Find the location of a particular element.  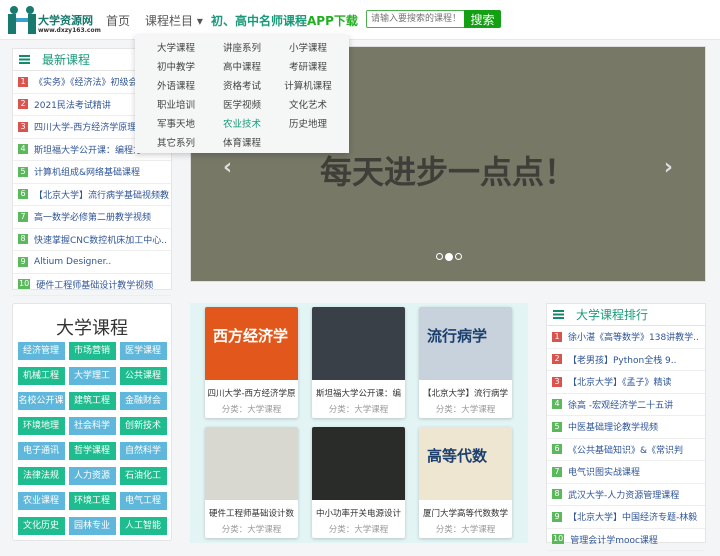

list-item: 5 中医基础理论教学视频 is located at coordinates (626, 427).